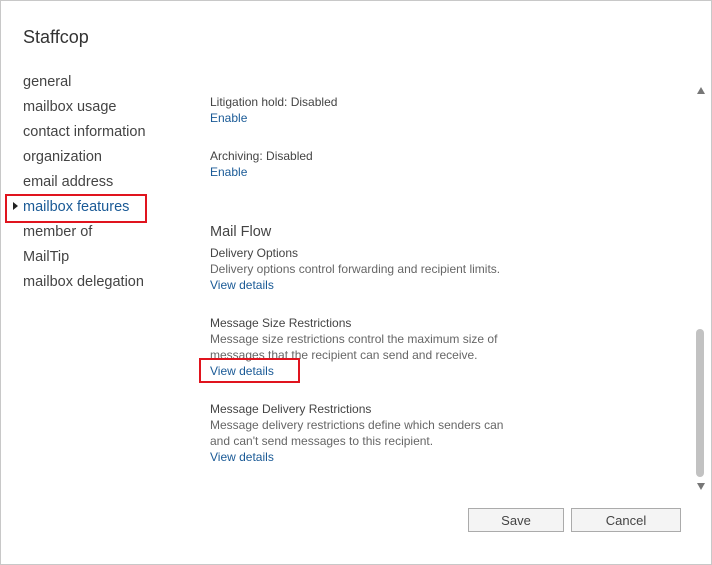 This screenshot has width=712, height=565. I want to click on nav-item-general: general, so click(47, 82).